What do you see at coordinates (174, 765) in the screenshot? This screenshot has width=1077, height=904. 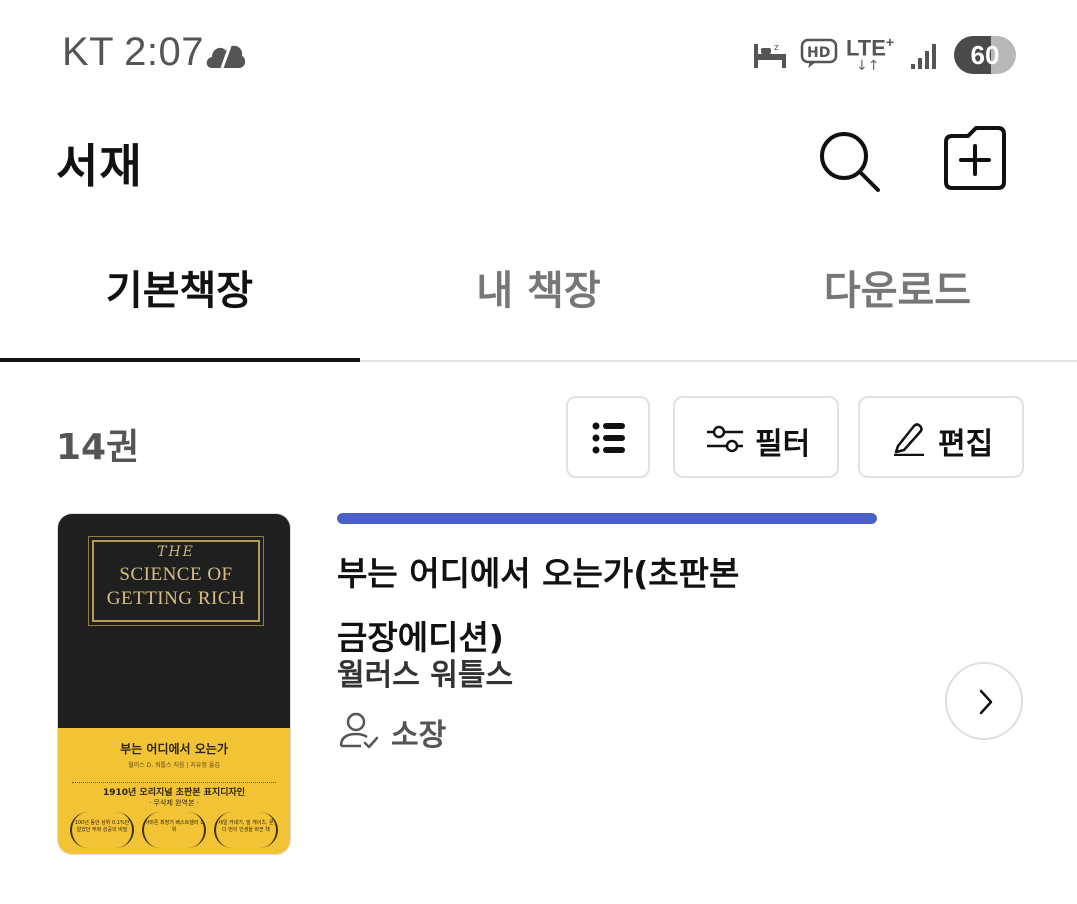 I see `cover-korean-author: 월러스 D. 워틀스 지음 | 지유정 옮김` at bounding box center [174, 765].